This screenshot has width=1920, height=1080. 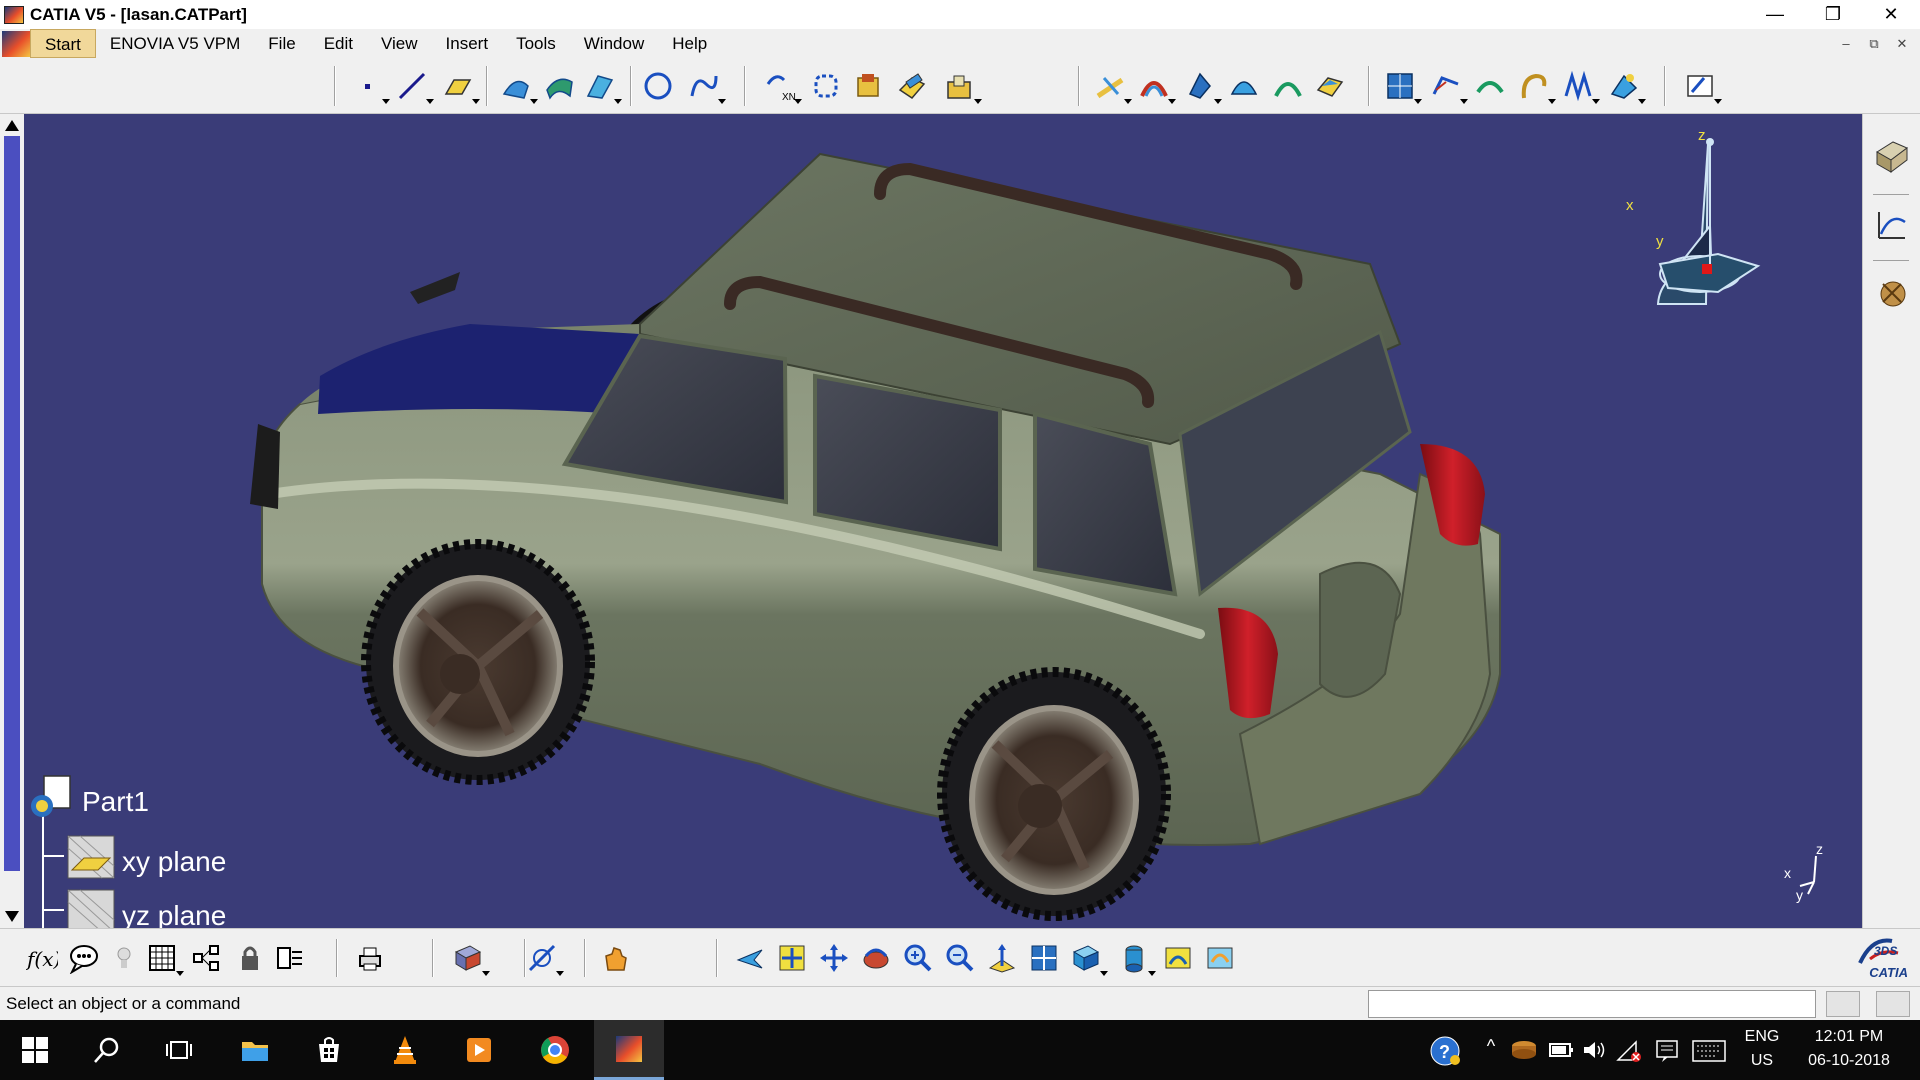 What do you see at coordinates (107, 1050) in the screenshot?
I see `search-icon` at bounding box center [107, 1050].